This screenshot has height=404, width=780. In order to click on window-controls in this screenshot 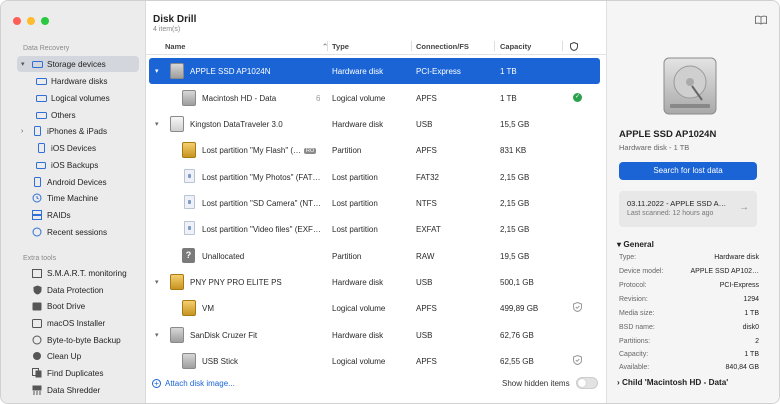, I will do `click(31, 21)`.